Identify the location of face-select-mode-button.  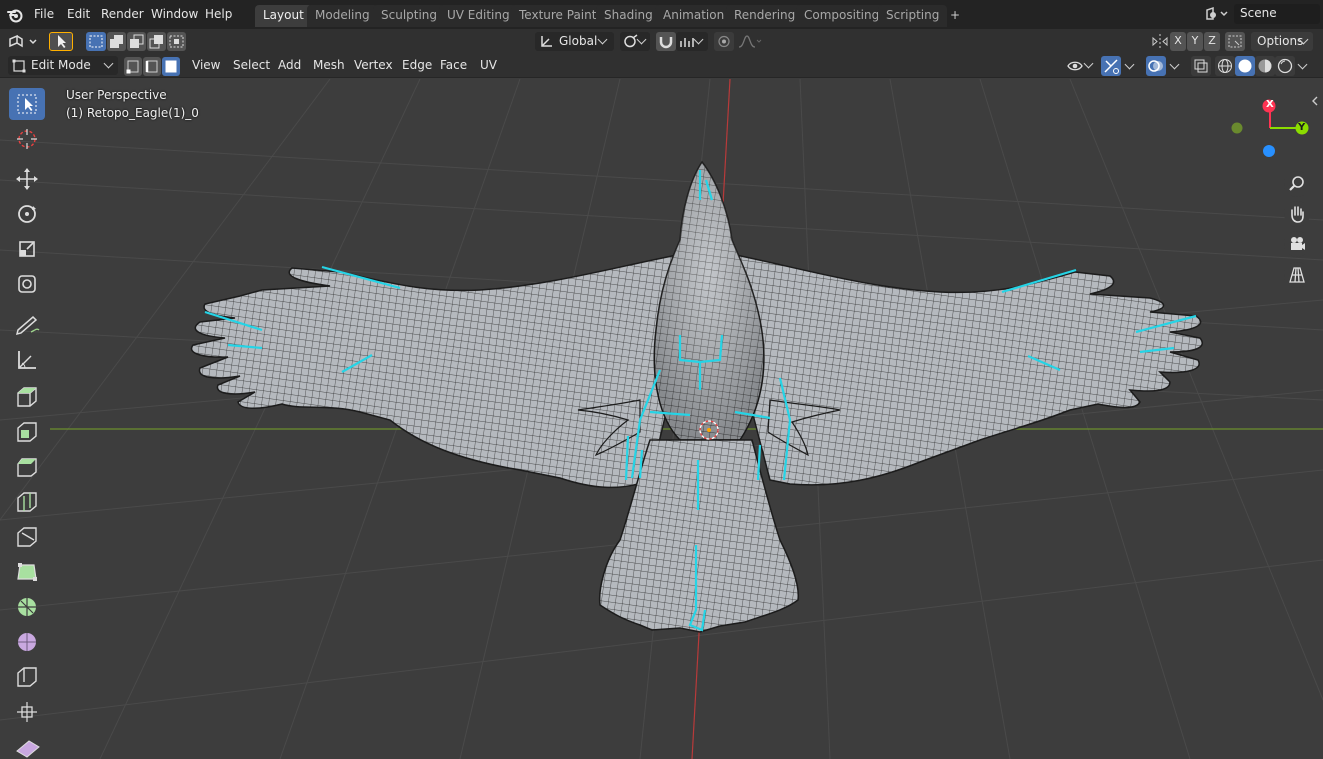
(171, 66).